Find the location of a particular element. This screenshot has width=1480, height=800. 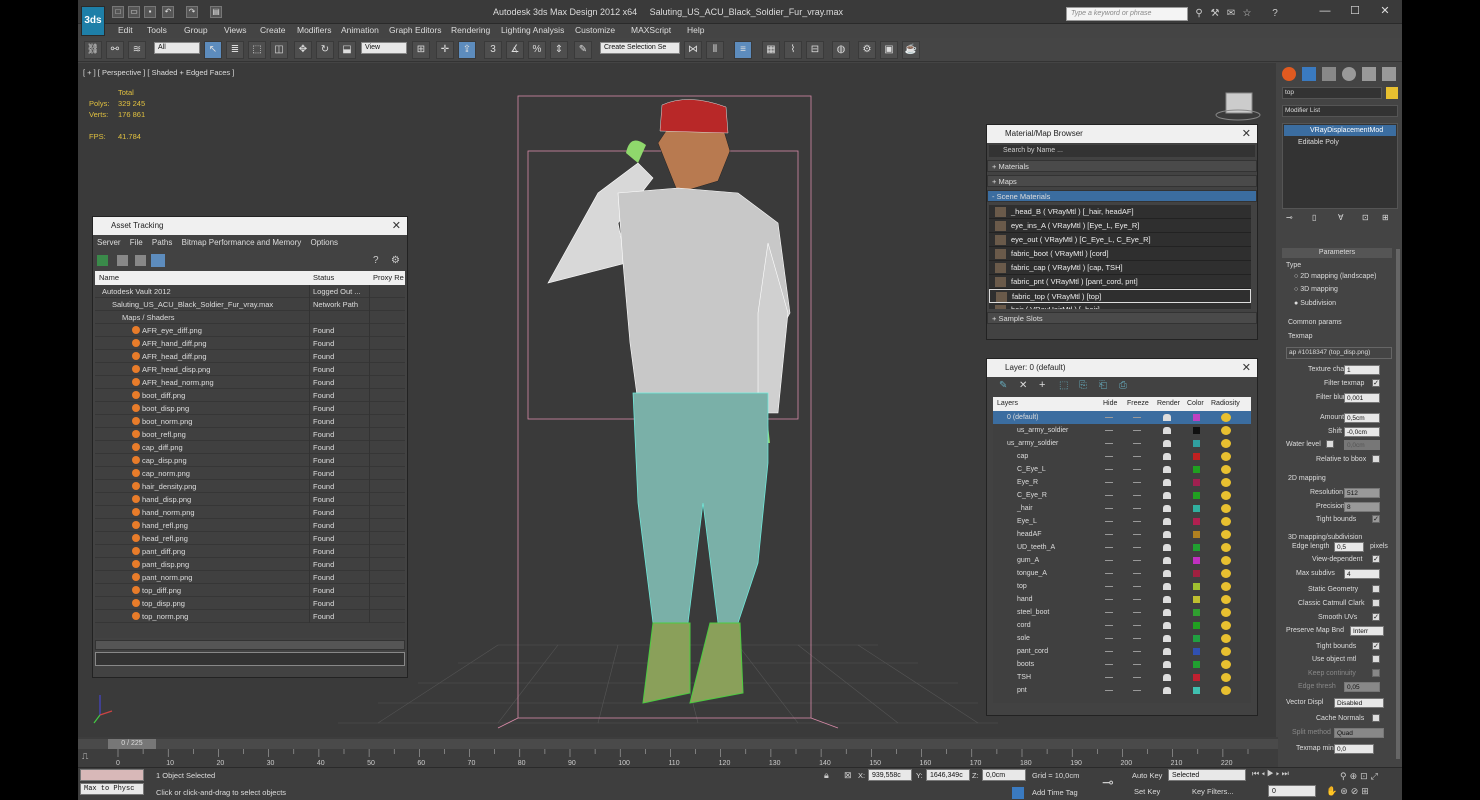

material-item: hair ( VRayHairMtl ) [_hair] is located at coordinates (1120, 306).